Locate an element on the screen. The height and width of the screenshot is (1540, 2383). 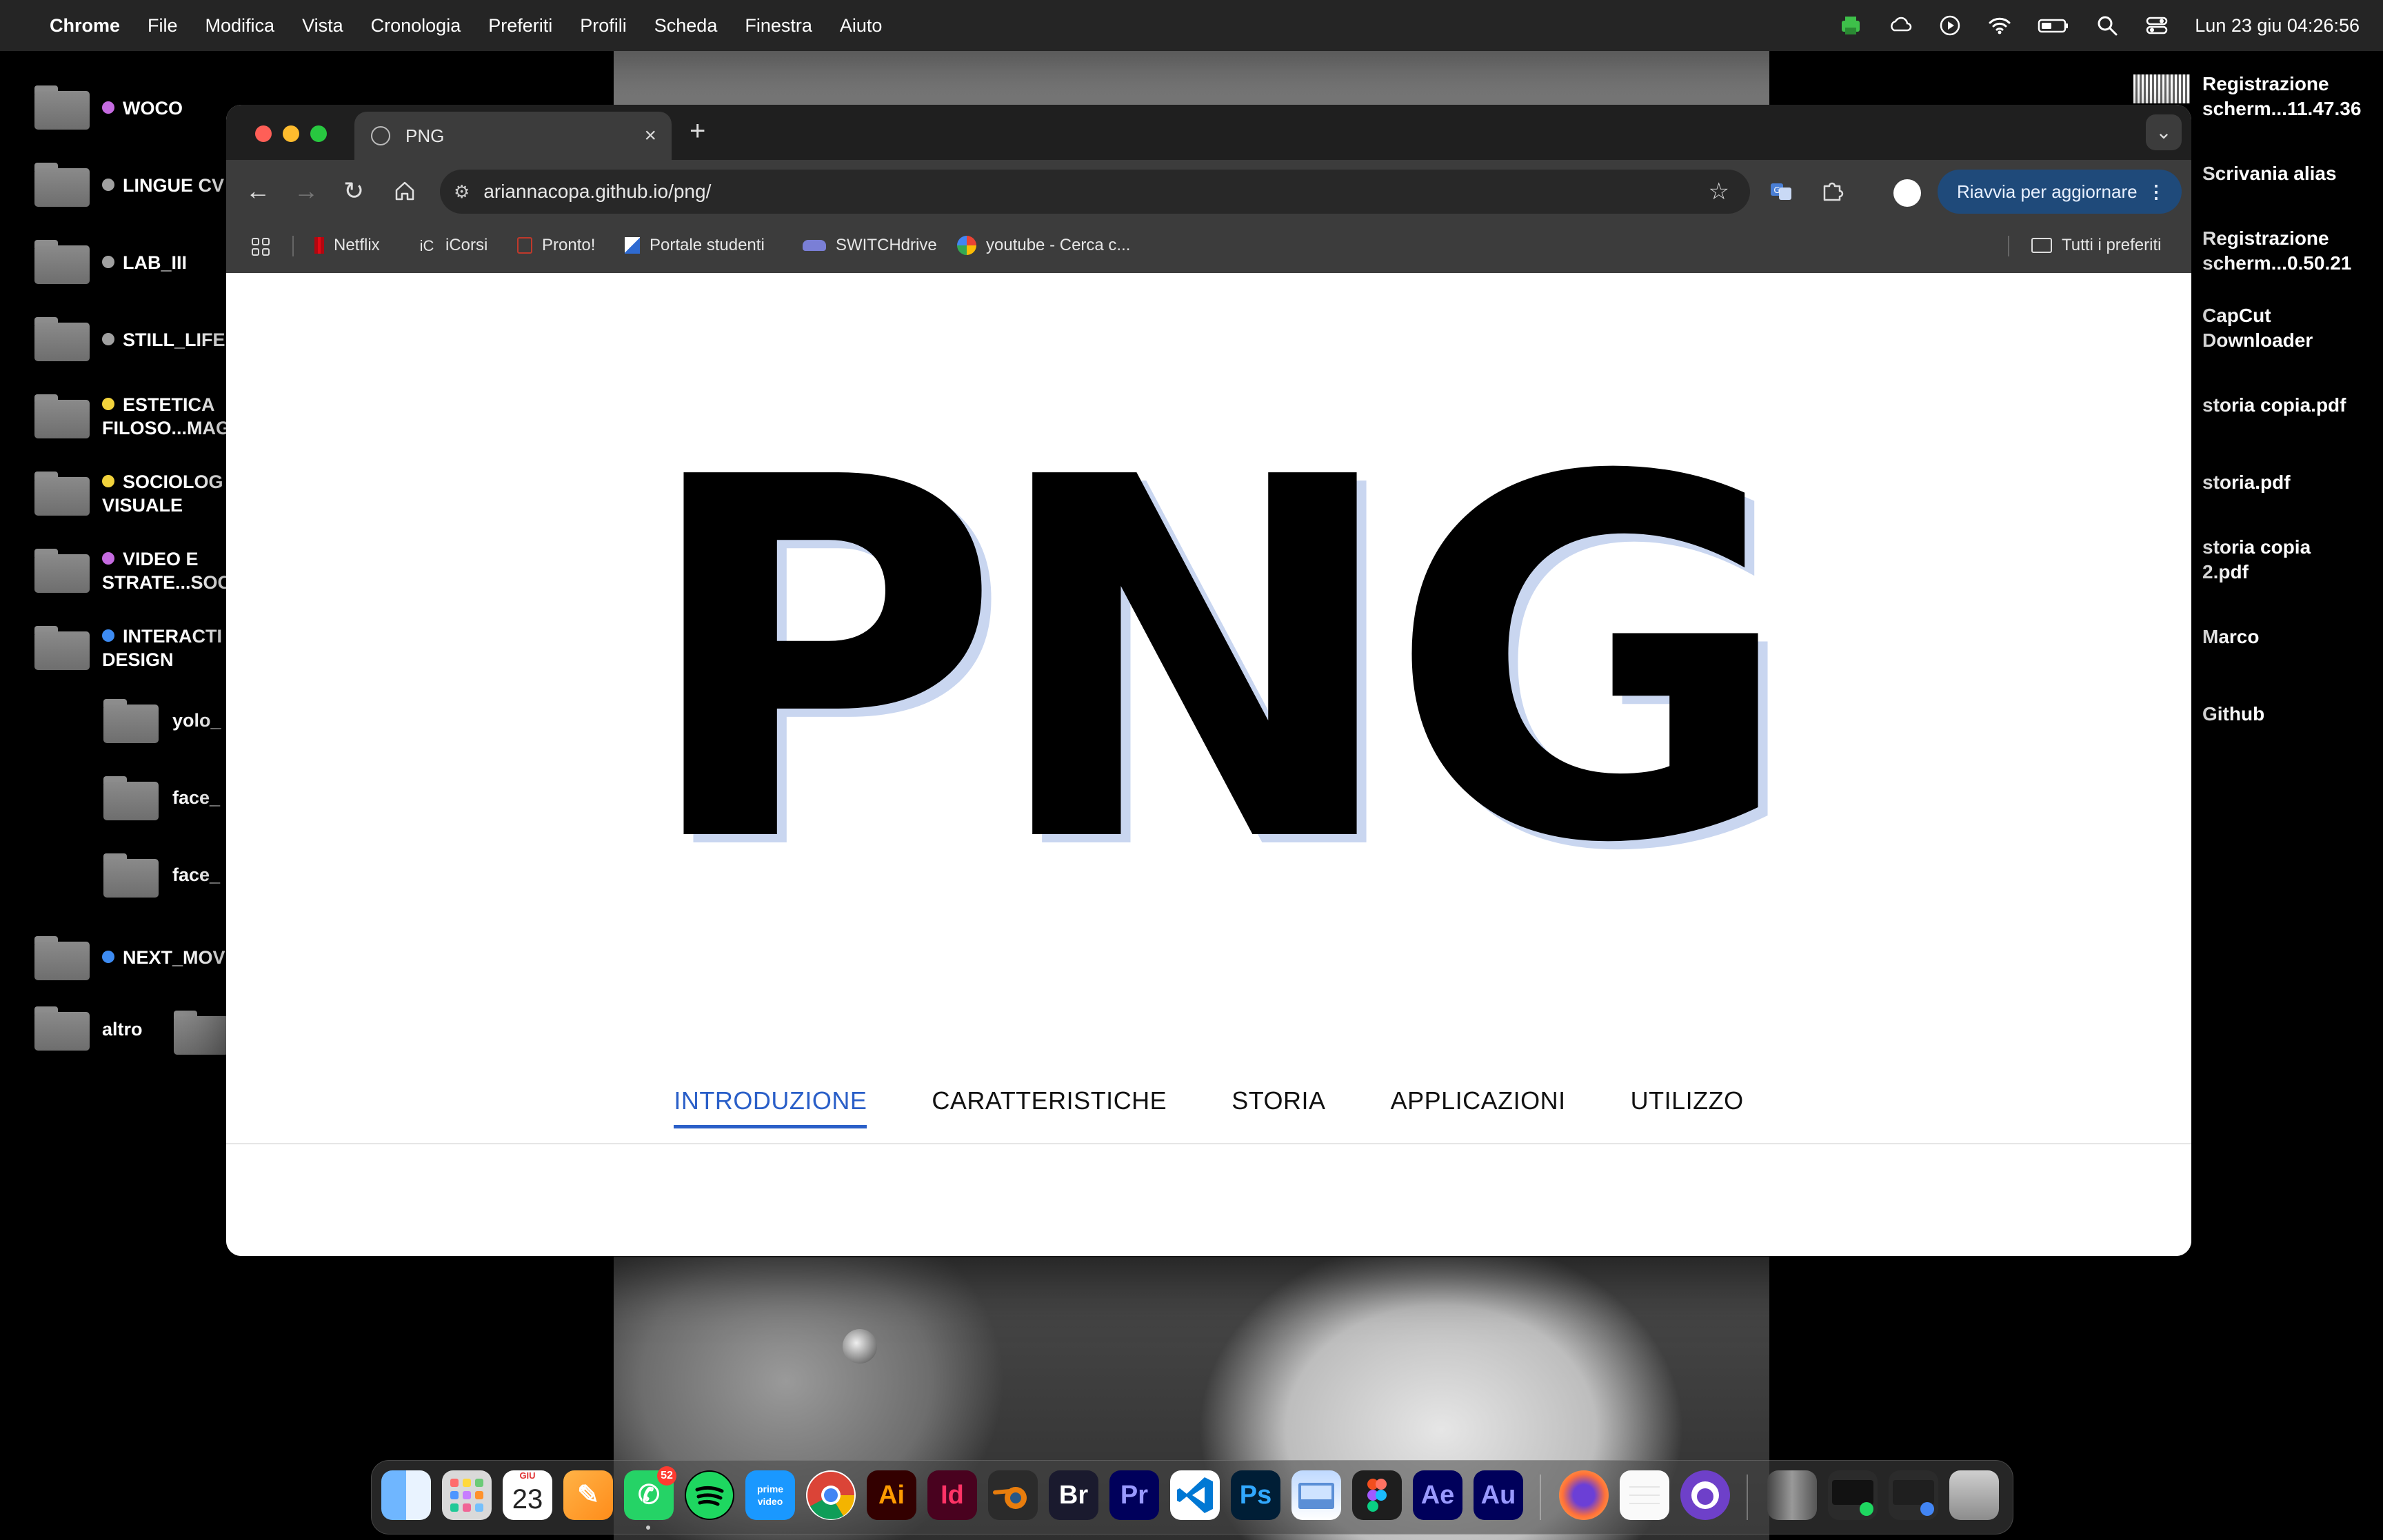
menu-vista: Vista is located at coordinates (322, 26).